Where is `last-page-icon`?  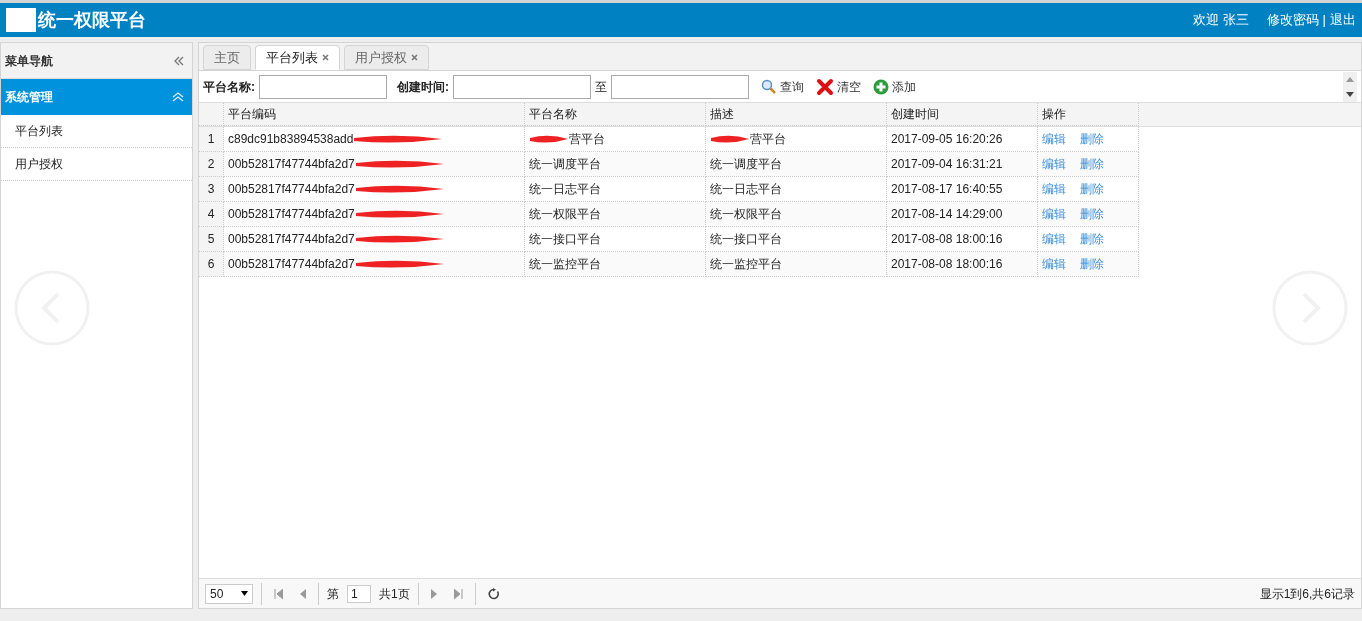
last-page-icon is located at coordinates (458, 593).